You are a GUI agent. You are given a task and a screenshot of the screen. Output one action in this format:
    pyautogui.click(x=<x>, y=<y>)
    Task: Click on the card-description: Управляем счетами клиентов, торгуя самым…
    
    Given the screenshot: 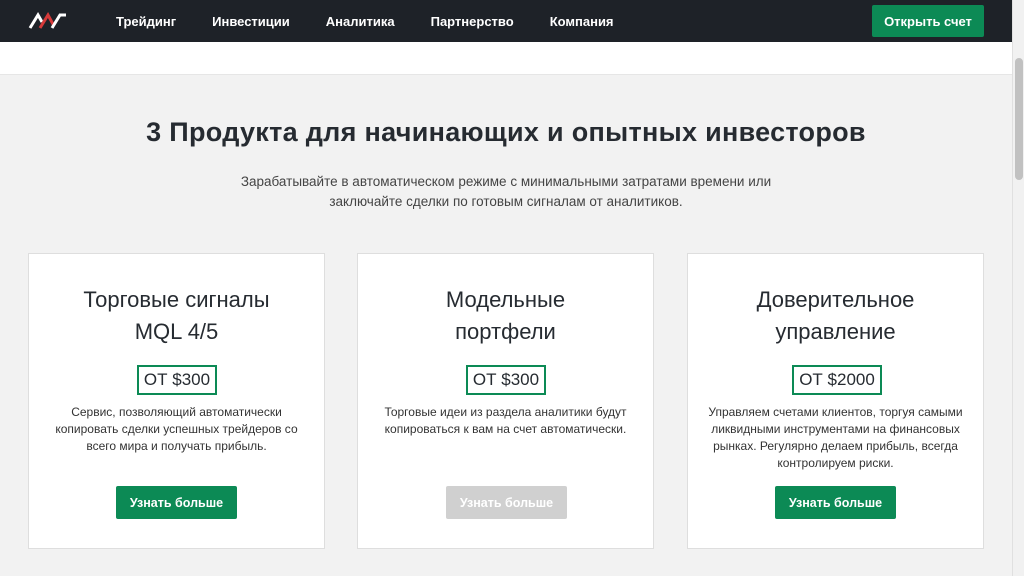 What is the action you would take?
    pyautogui.click(x=835, y=437)
    